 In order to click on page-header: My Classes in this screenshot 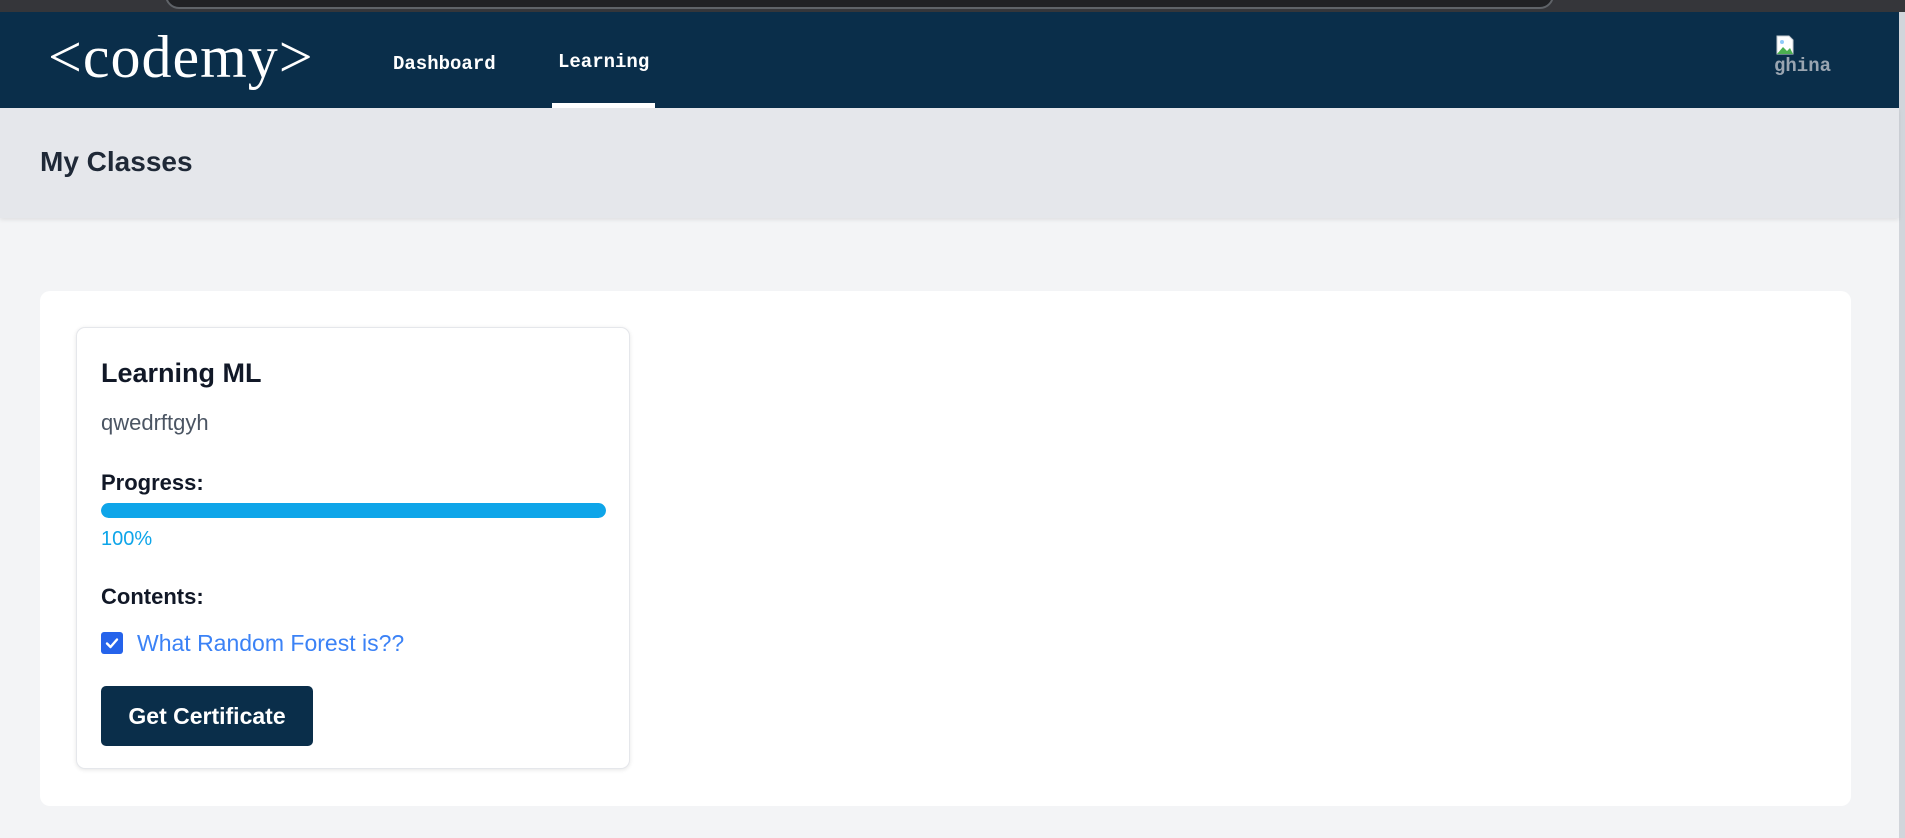, I will do `click(949, 163)`.